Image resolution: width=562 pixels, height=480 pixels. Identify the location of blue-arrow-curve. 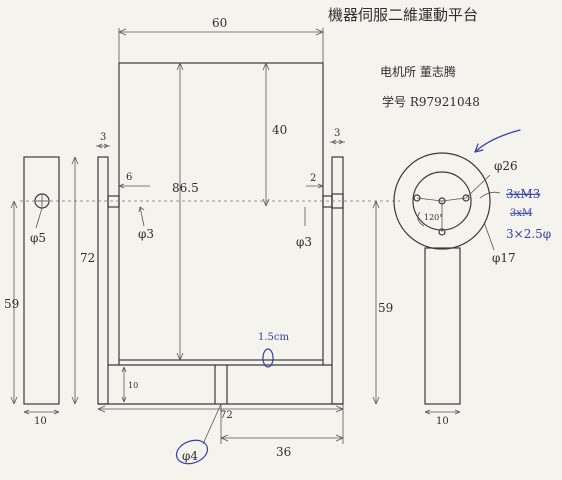
(497, 141).